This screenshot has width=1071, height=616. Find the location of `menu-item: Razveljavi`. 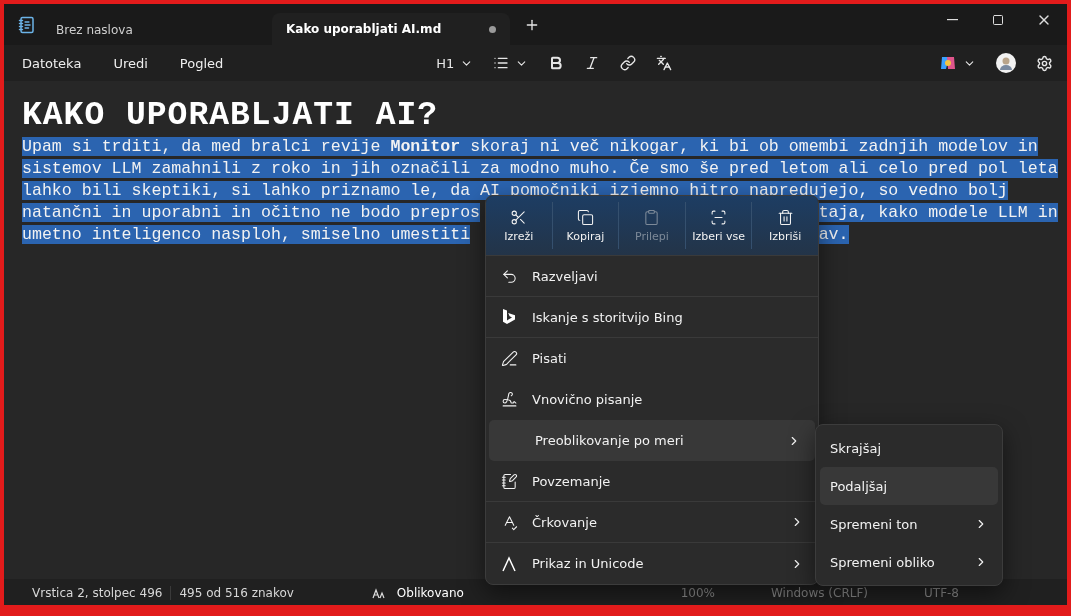

menu-item: Razveljavi is located at coordinates (652, 276).